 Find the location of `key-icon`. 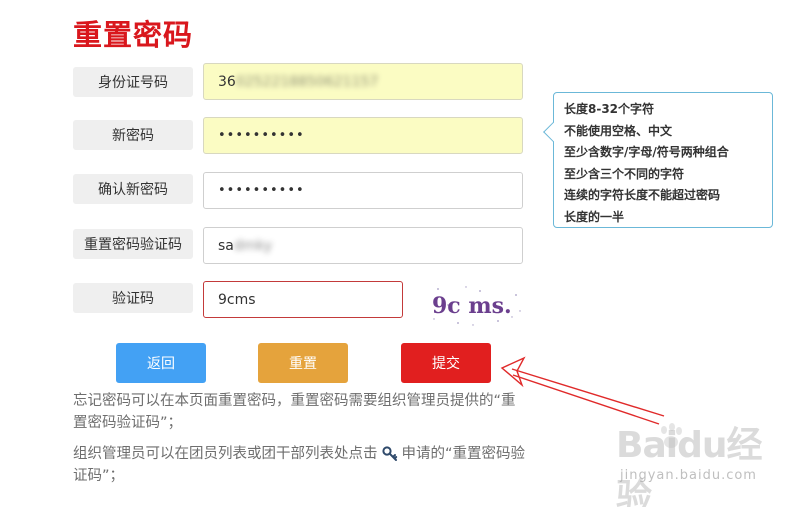

key-icon is located at coordinates (389, 453).